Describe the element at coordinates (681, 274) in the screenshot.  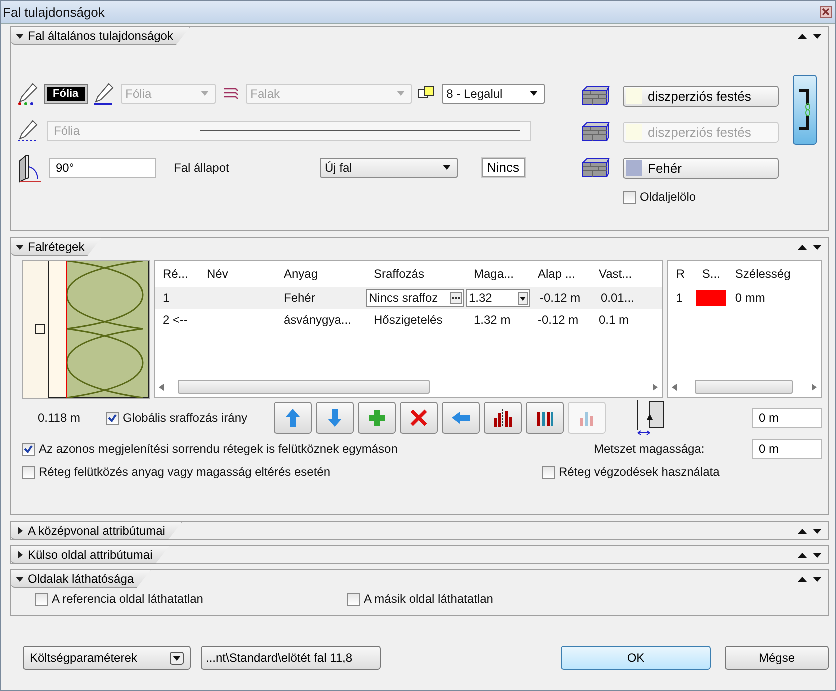
I see `column-header: R` at that location.